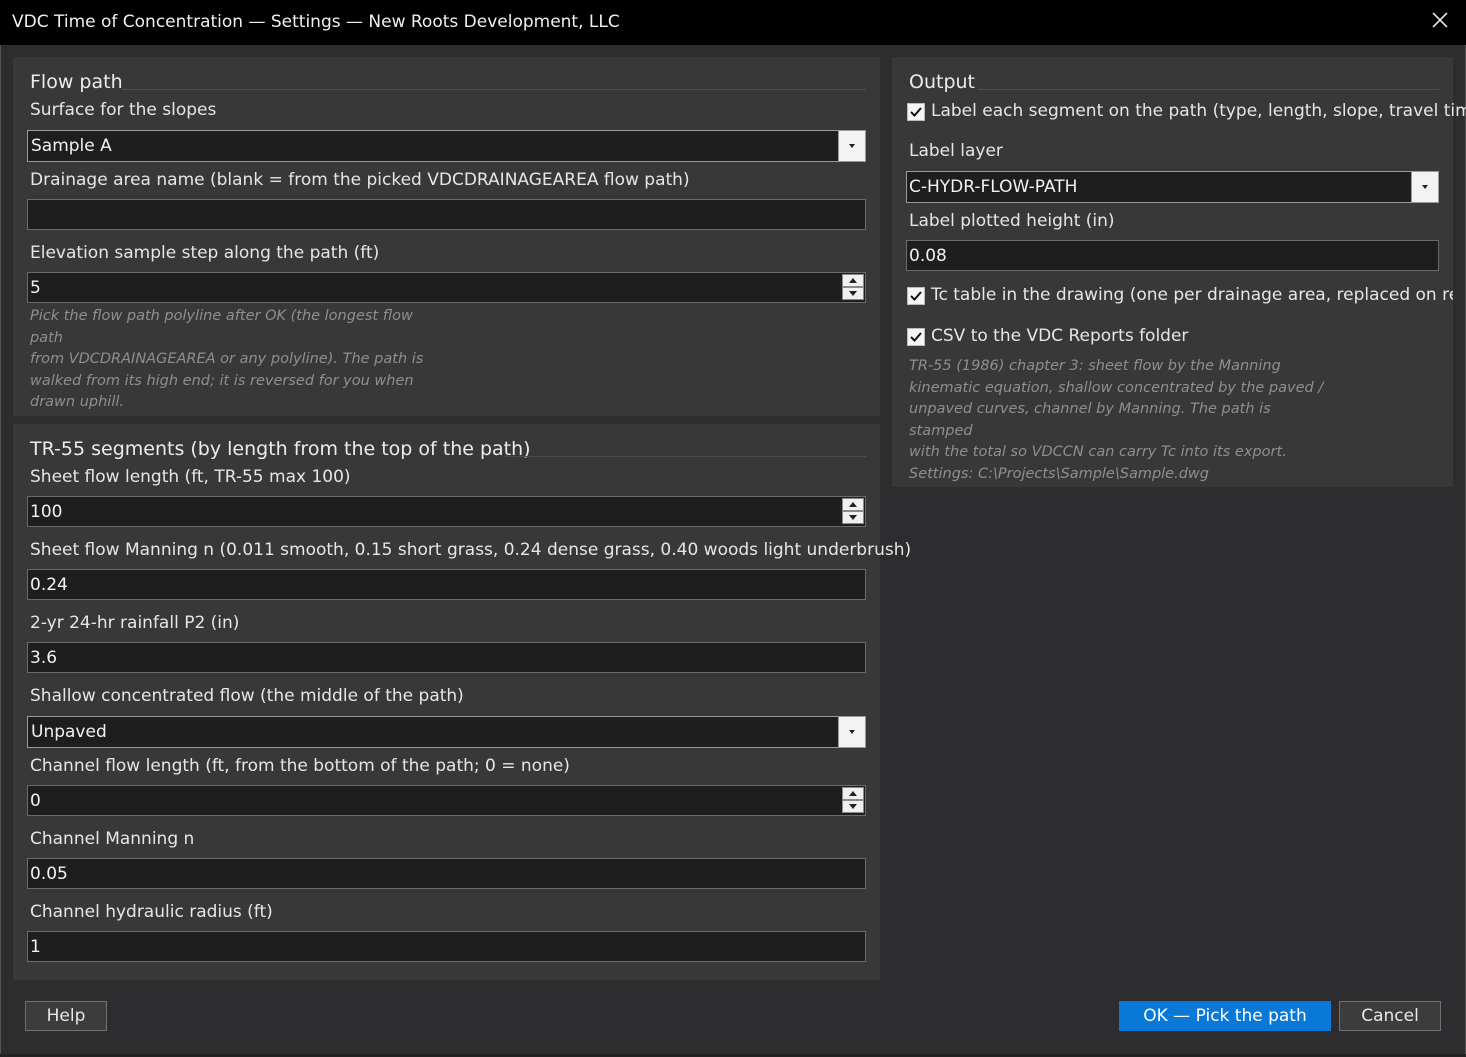 This screenshot has width=1466, height=1057. What do you see at coordinates (112, 839) in the screenshot?
I see `channel-n-label: Channel Manning n` at bounding box center [112, 839].